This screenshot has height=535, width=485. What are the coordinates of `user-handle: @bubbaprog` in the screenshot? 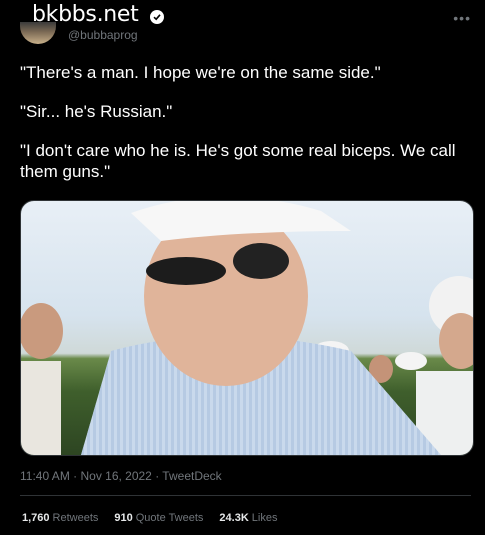 It's located at (103, 35).